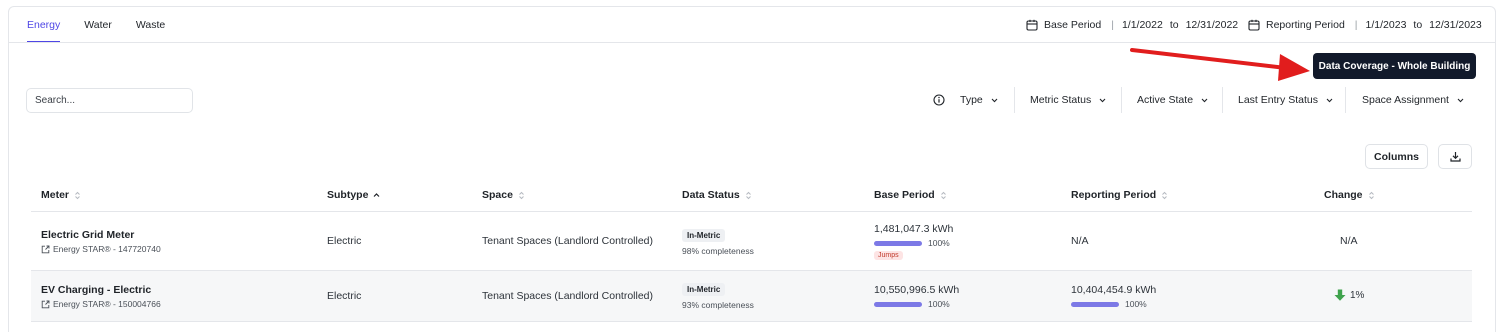 The width and height of the screenshot is (1502, 332). I want to click on tab-energy: Energy, so click(44, 24).